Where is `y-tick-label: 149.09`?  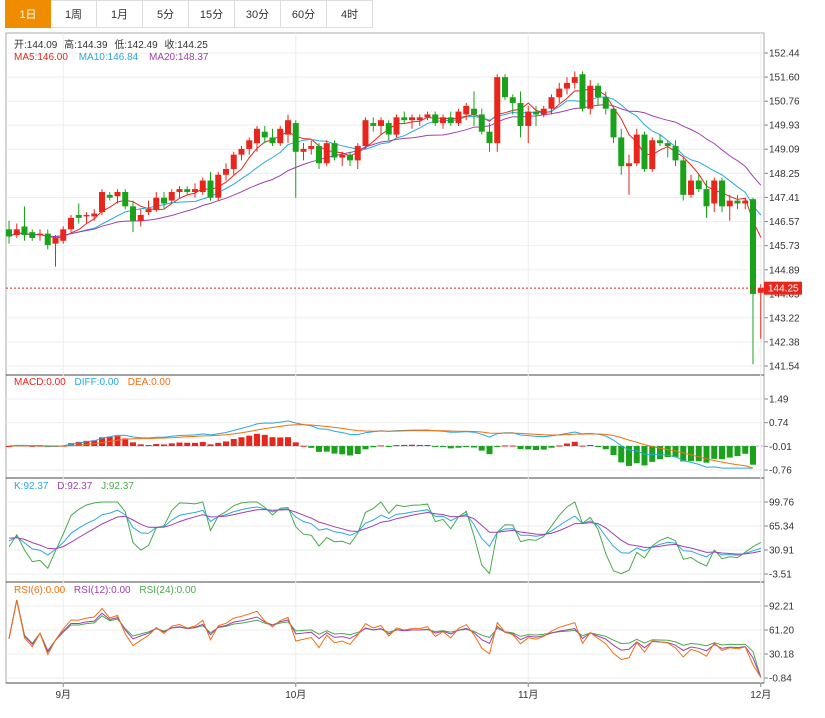
y-tick-label: 149.09 is located at coordinates (784, 150).